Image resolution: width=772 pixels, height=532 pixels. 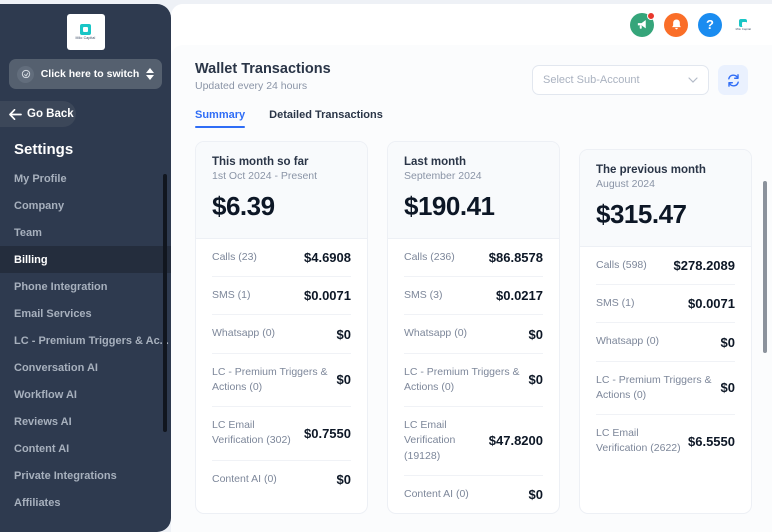 I want to click on refresh-icon, so click(x=733, y=80).